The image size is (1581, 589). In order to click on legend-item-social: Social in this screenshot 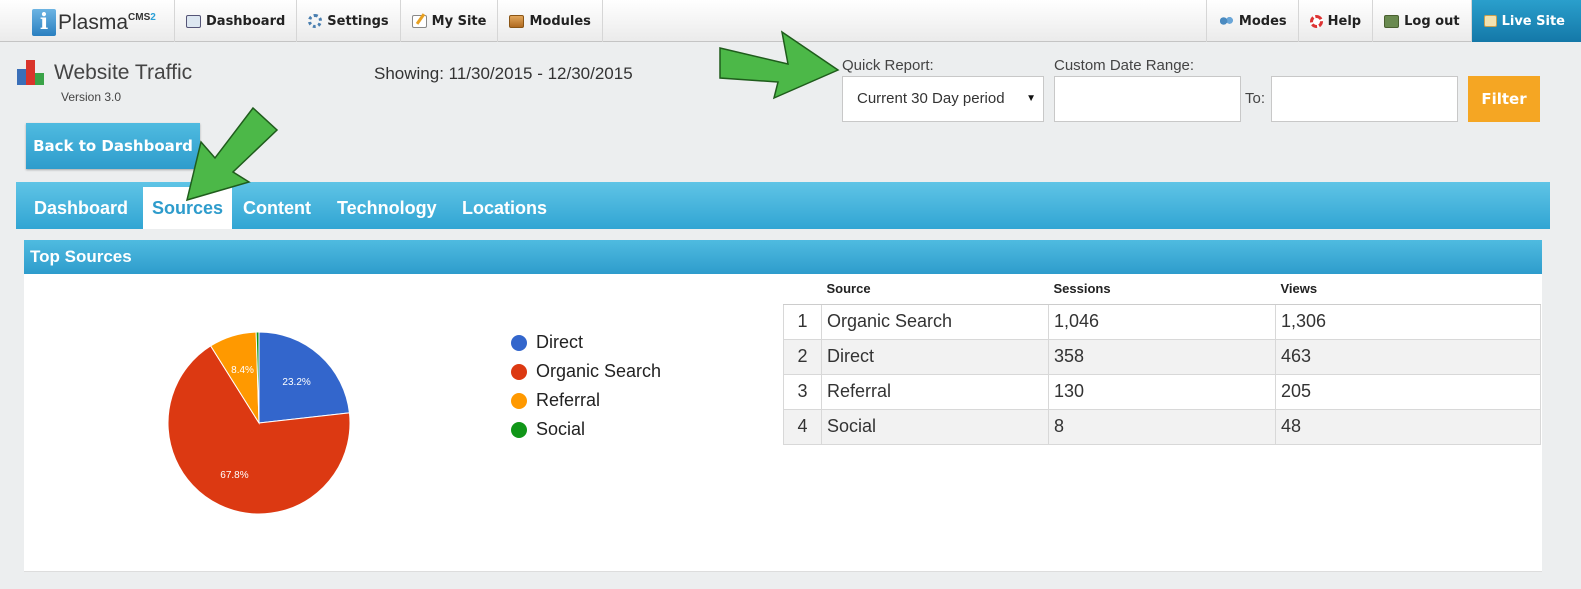, I will do `click(586, 429)`.